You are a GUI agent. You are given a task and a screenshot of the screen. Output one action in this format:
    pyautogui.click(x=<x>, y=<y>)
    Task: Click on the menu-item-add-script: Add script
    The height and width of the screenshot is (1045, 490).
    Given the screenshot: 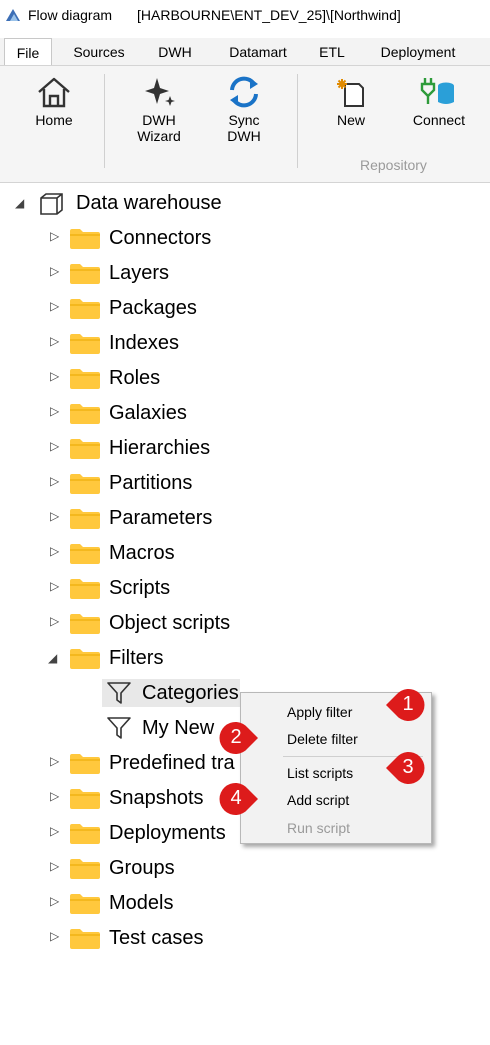 What is the action you would take?
    pyautogui.click(x=318, y=800)
    